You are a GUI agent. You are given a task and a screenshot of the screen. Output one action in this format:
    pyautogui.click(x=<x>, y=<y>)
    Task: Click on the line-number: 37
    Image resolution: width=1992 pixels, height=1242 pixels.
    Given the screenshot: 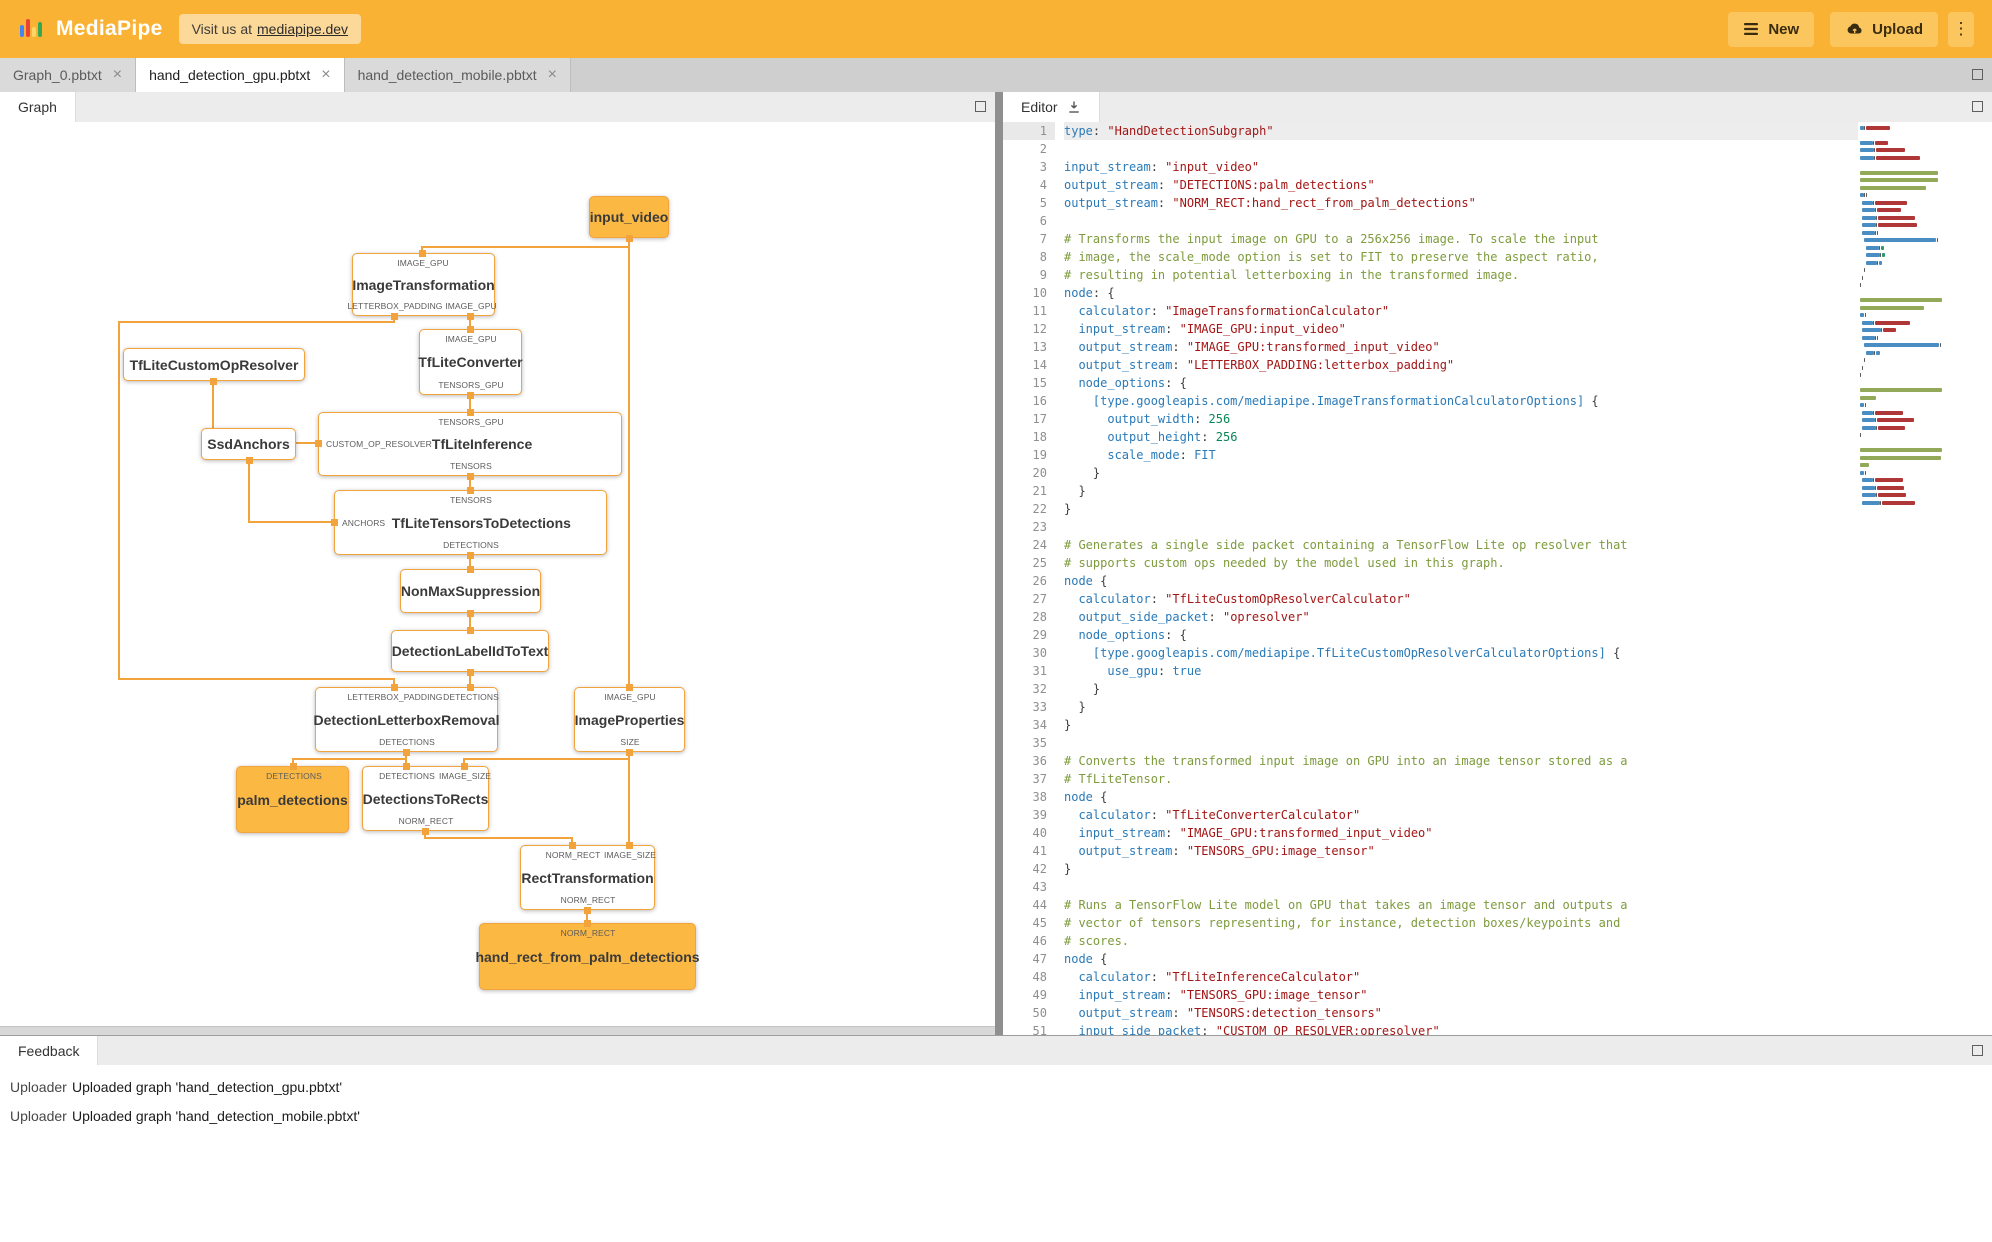 What is the action you would take?
    pyautogui.click(x=1039, y=779)
    